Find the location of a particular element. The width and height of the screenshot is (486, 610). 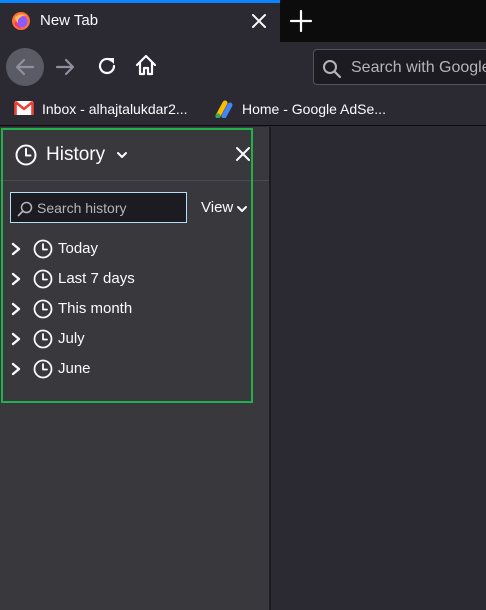

home-icon is located at coordinates (146, 65).